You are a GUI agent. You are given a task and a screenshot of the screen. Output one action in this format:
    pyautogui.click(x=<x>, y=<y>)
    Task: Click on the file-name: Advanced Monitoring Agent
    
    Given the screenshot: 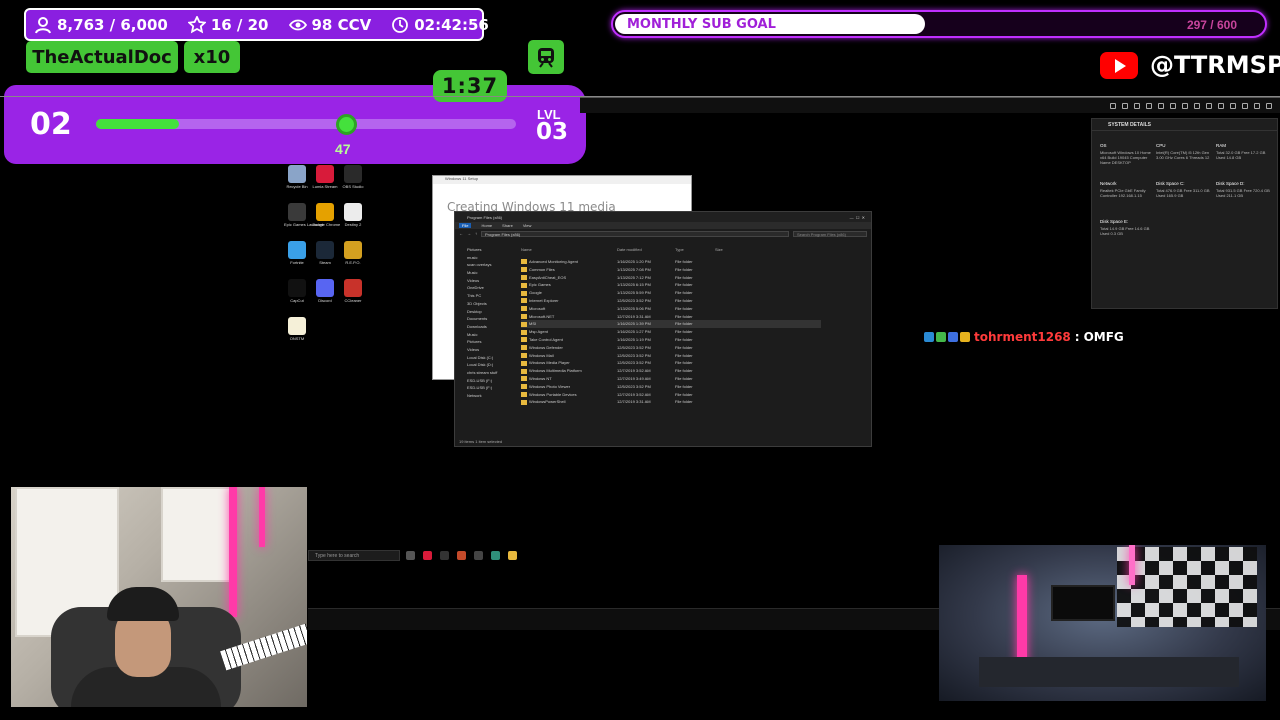 What is the action you would take?
    pyautogui.click(x=569, y=262)
    